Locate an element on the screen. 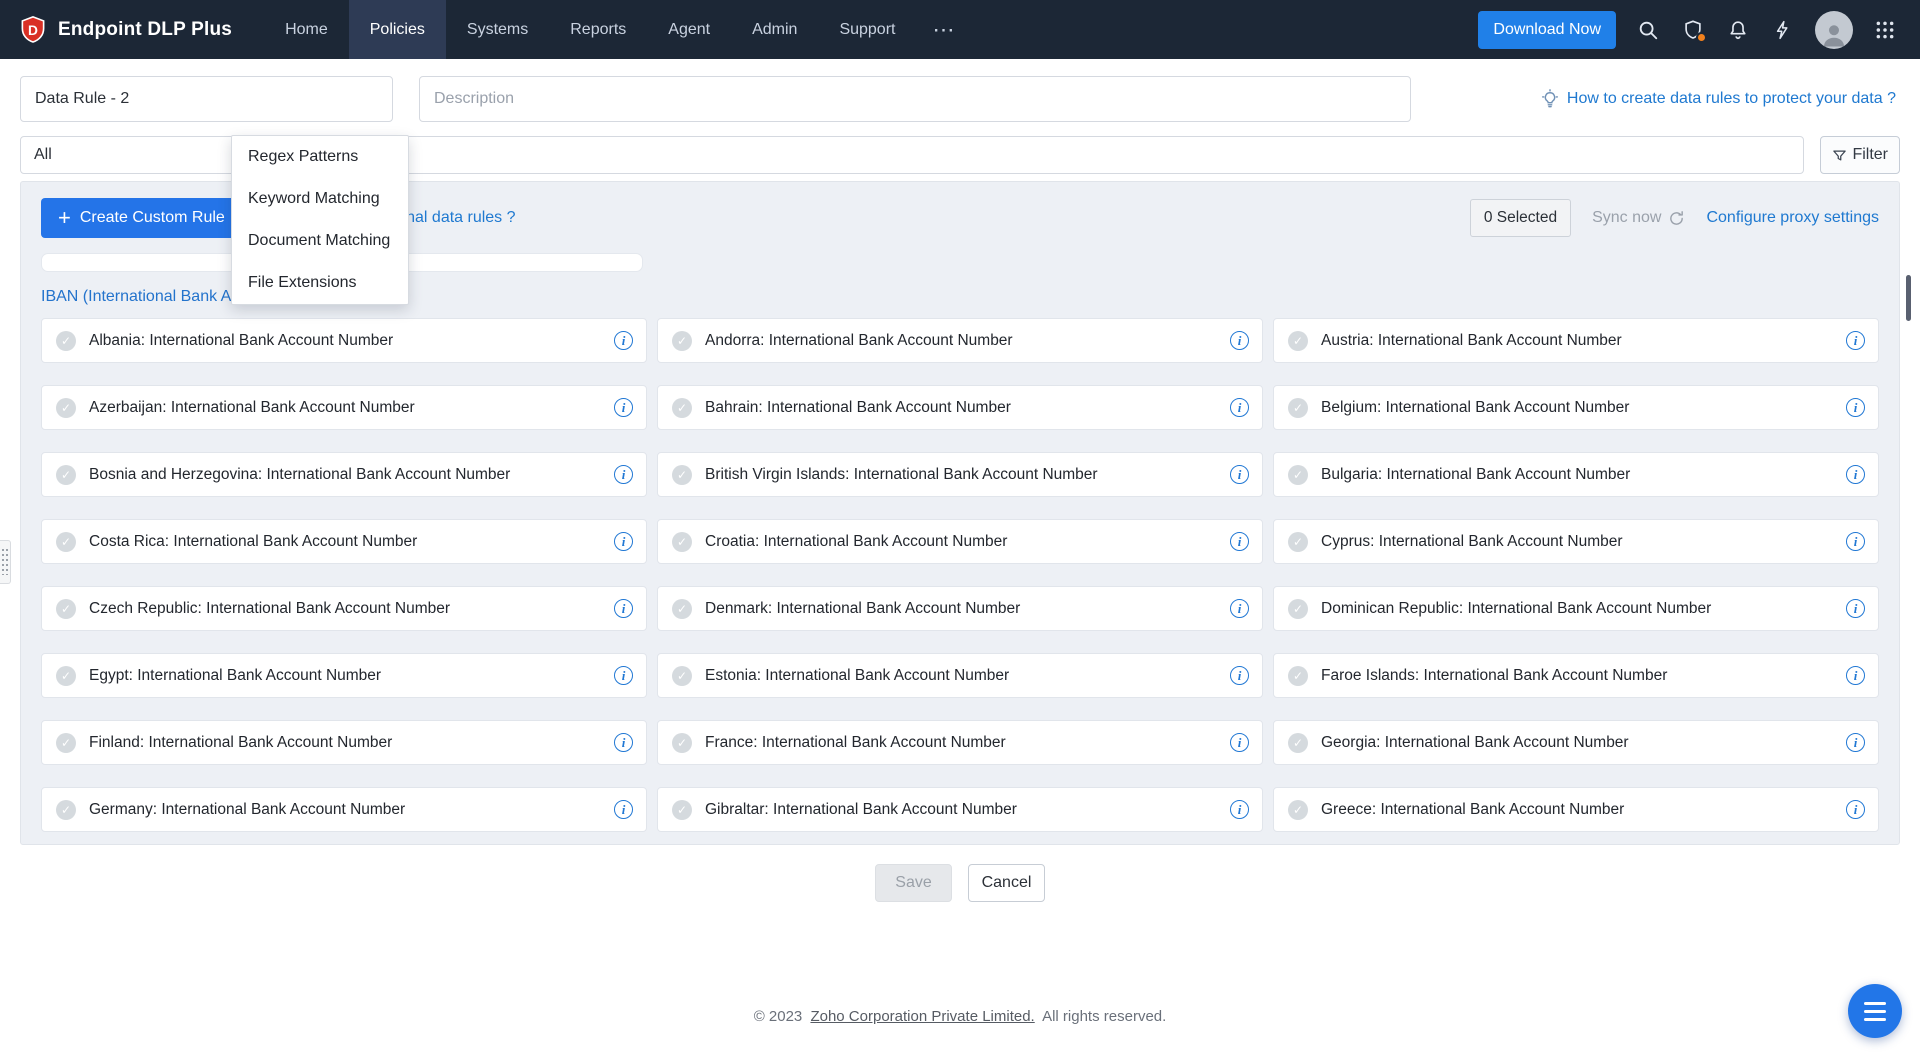  menu-item-file-extensions: File Extensions is located at coordinates (320, 283).